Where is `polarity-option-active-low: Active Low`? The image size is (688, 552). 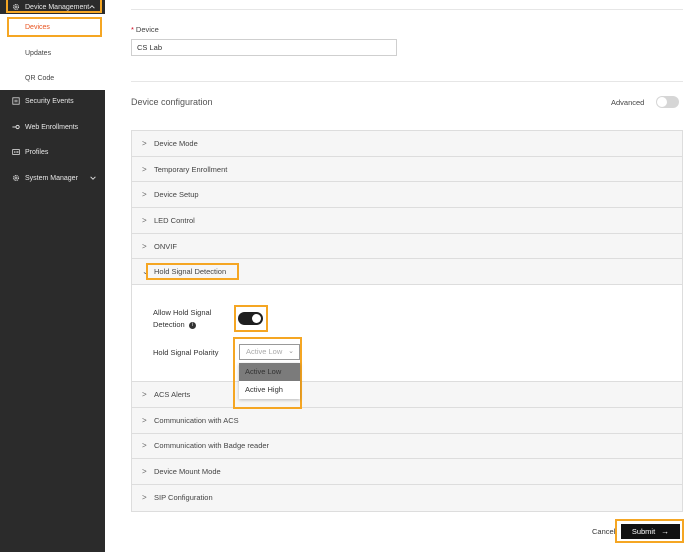
polarity-option-active-low: Active Low is located at coordinates (269, 372).